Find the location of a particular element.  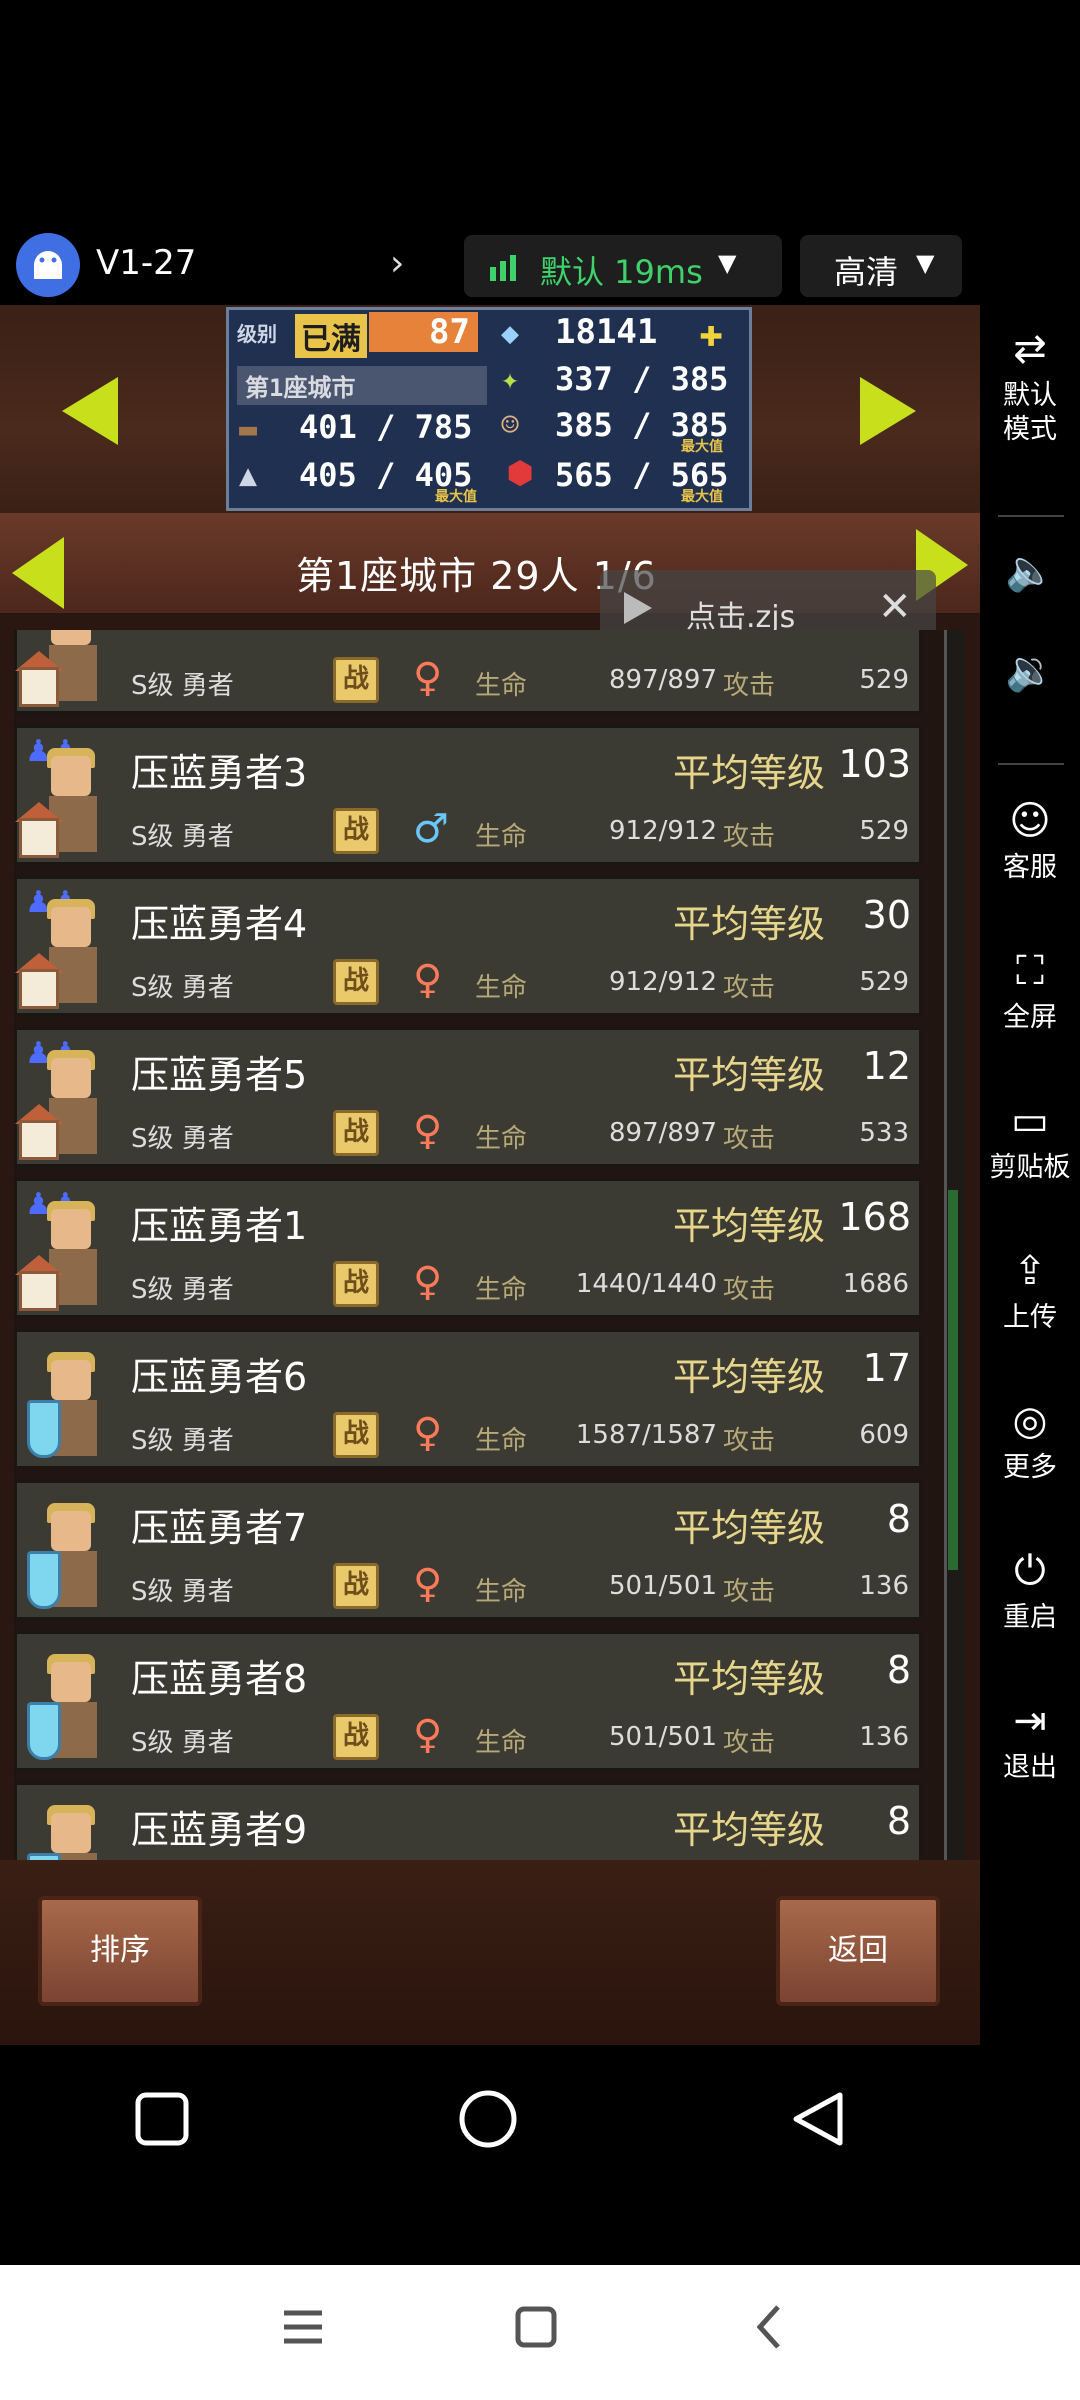

recents-icon is located at coordinates (162, 2119).